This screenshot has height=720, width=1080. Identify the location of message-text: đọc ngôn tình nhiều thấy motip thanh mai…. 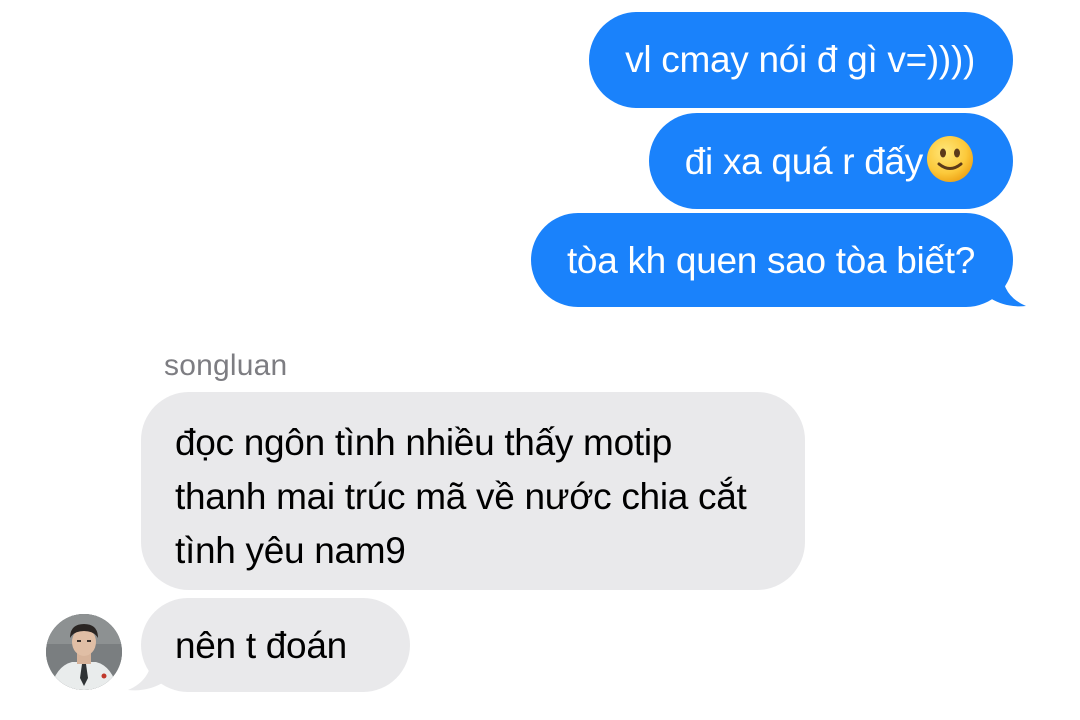
(461, 496).